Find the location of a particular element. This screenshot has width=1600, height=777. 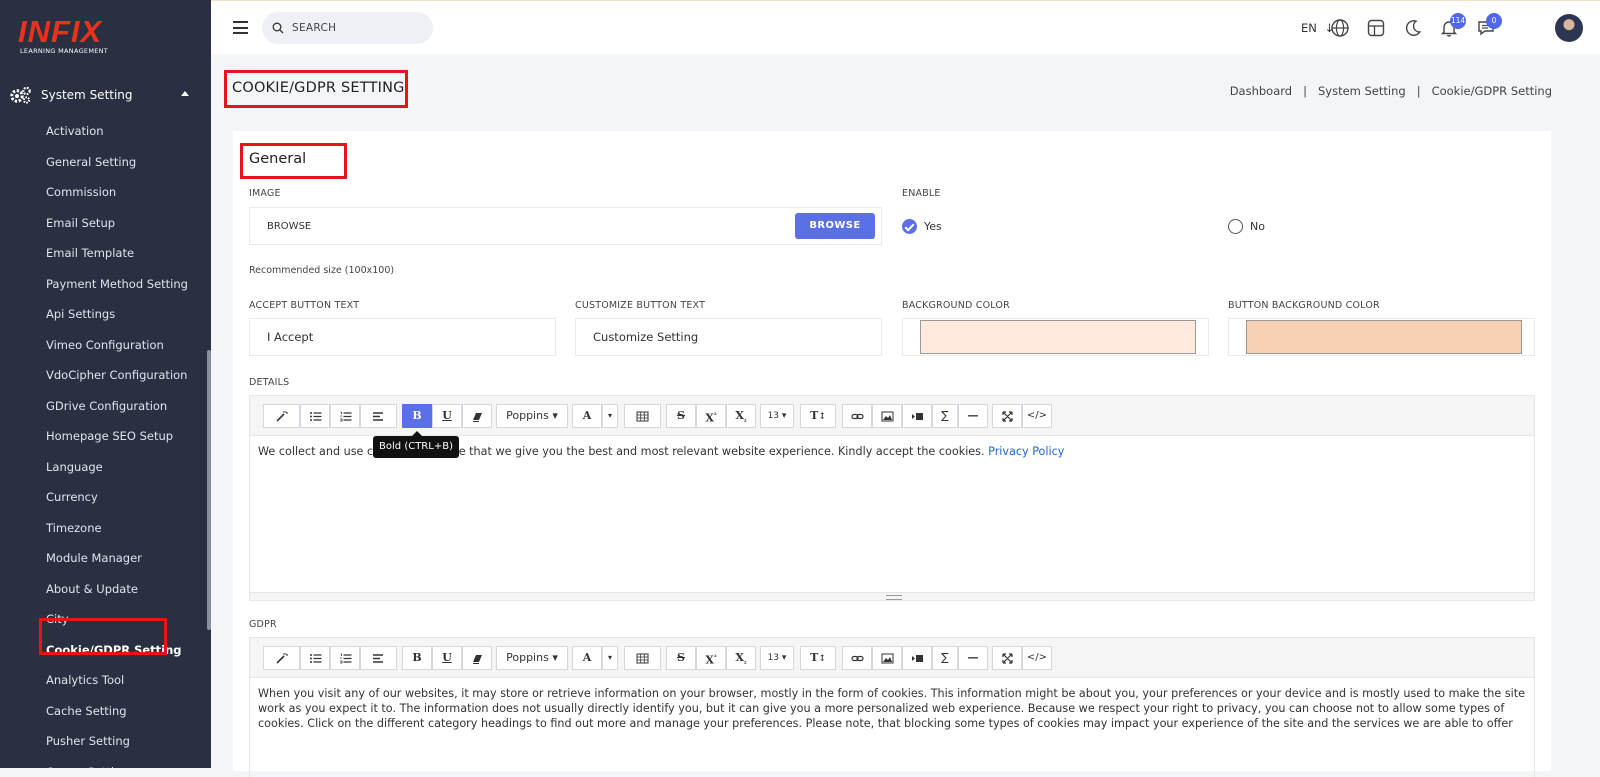

sidebar-item-general-setting: General Setting is located at coordinates (103, 162).